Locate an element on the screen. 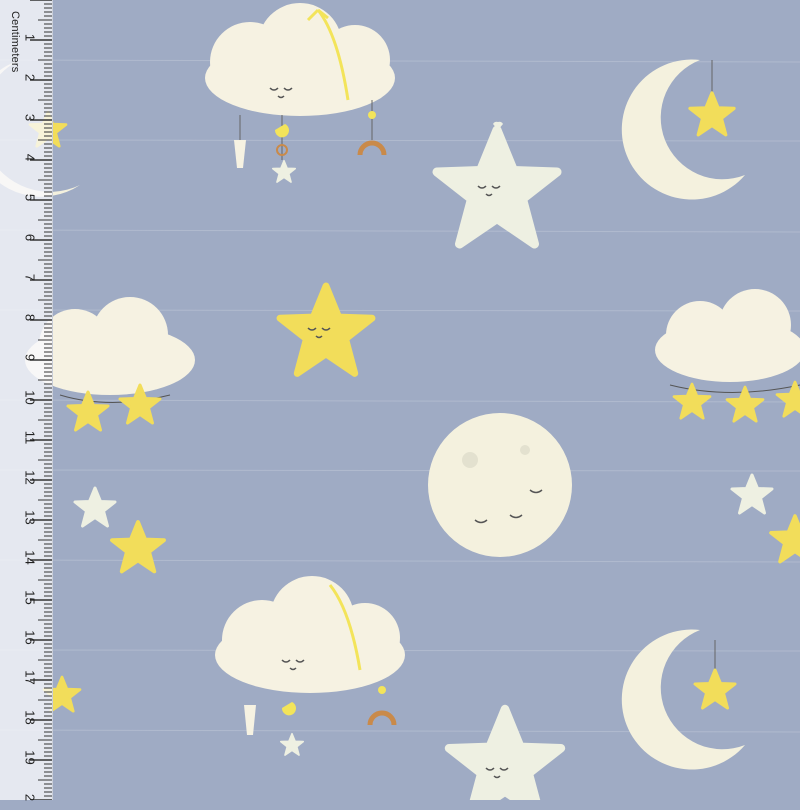  ruler-number: 1 is located at coordinates (30, 37).